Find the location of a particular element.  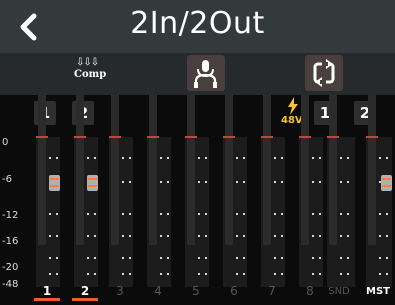

swap-button is located at coordinates (324, 73).